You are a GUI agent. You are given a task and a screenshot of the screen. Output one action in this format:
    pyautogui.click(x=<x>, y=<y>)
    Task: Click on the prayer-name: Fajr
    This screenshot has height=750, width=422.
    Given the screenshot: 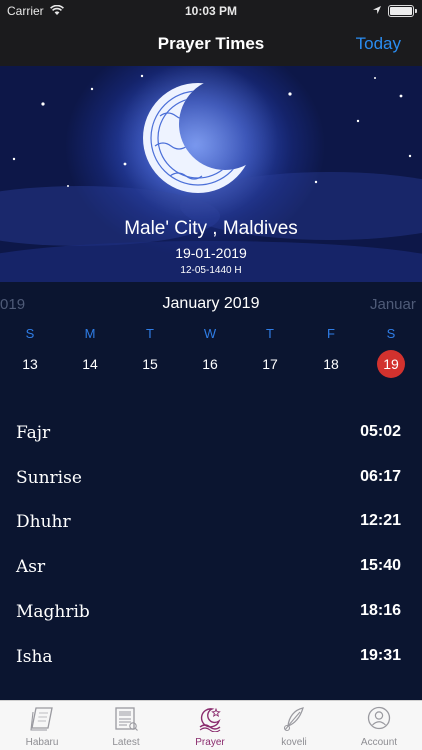 What is the action you would take?
    pyautogui.click(x=33, y=433)
    